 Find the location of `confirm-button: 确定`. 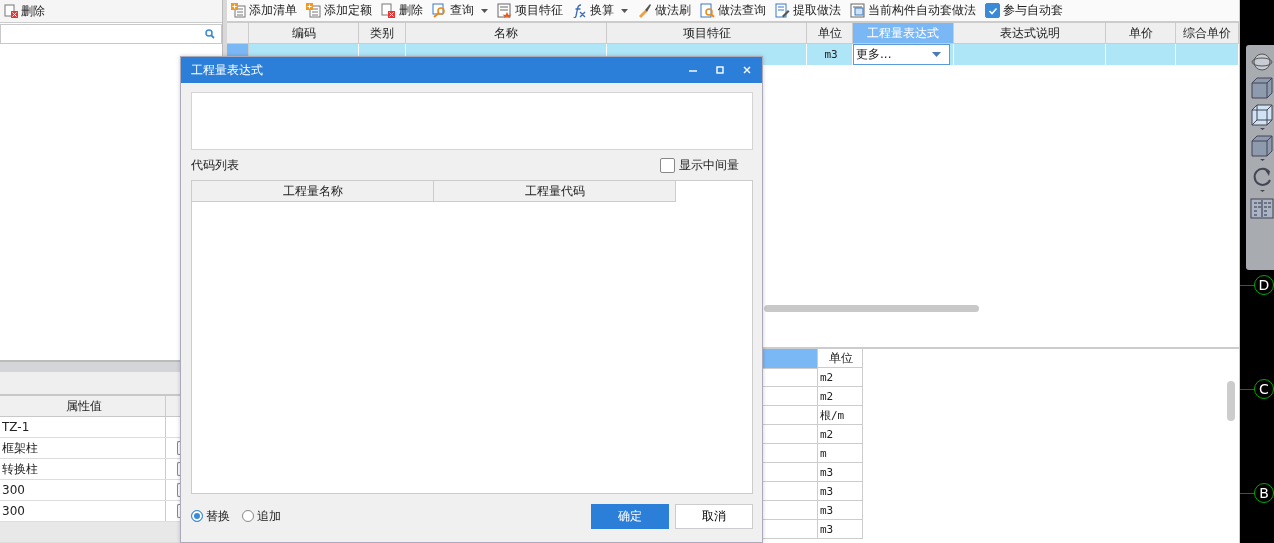

confirm-button: 确定 is located at coordinates (630, 516).